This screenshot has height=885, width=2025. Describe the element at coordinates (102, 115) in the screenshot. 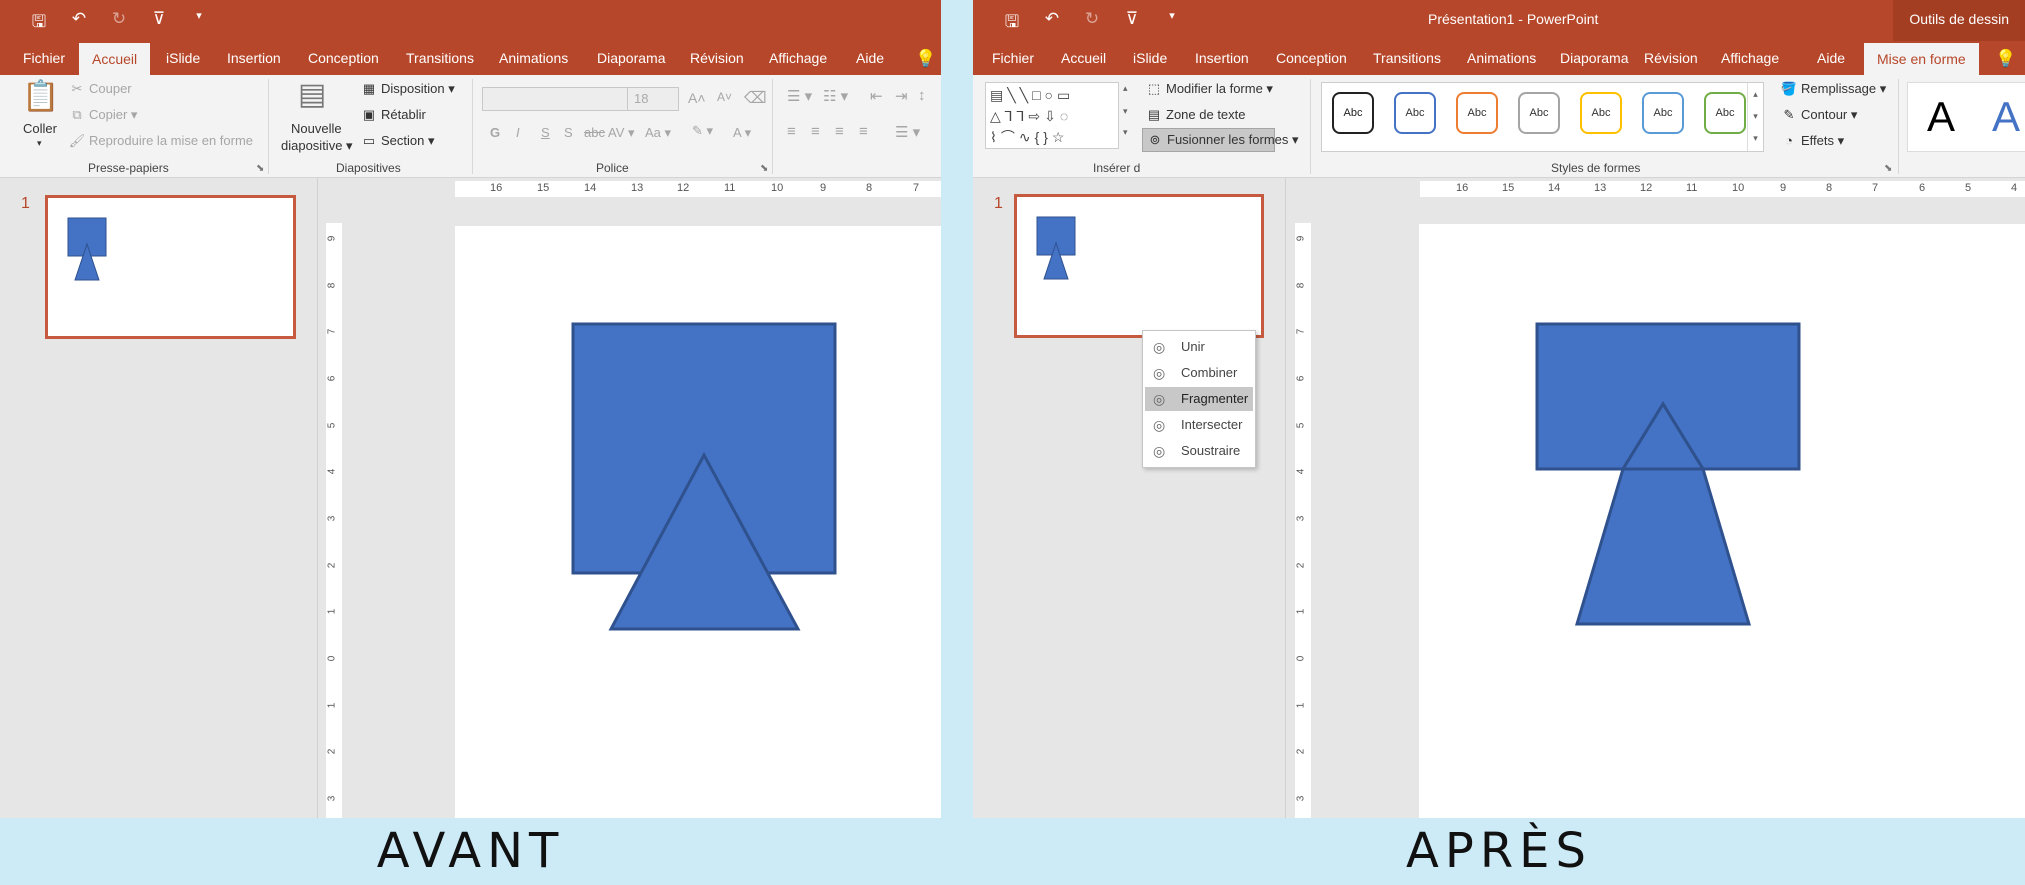

I see `copy-button: ⧉ Copier ▾` at that location.